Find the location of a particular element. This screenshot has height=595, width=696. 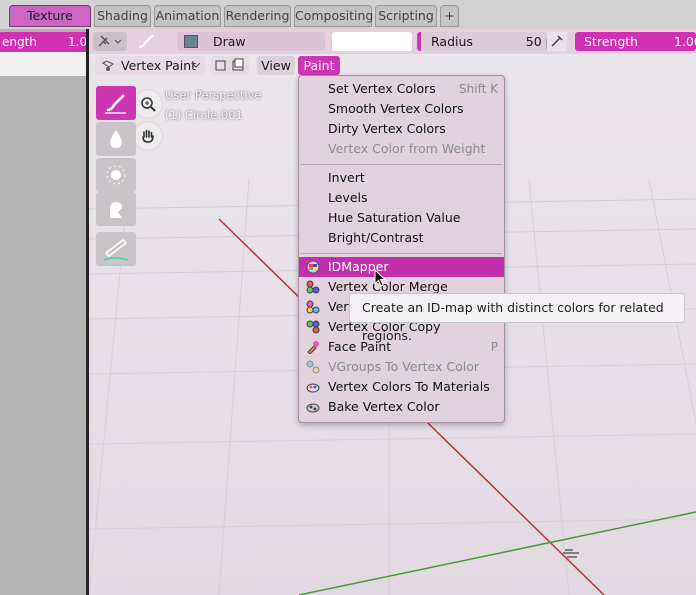

vertex-color-copy-icon is located at coordinates (313, 327).